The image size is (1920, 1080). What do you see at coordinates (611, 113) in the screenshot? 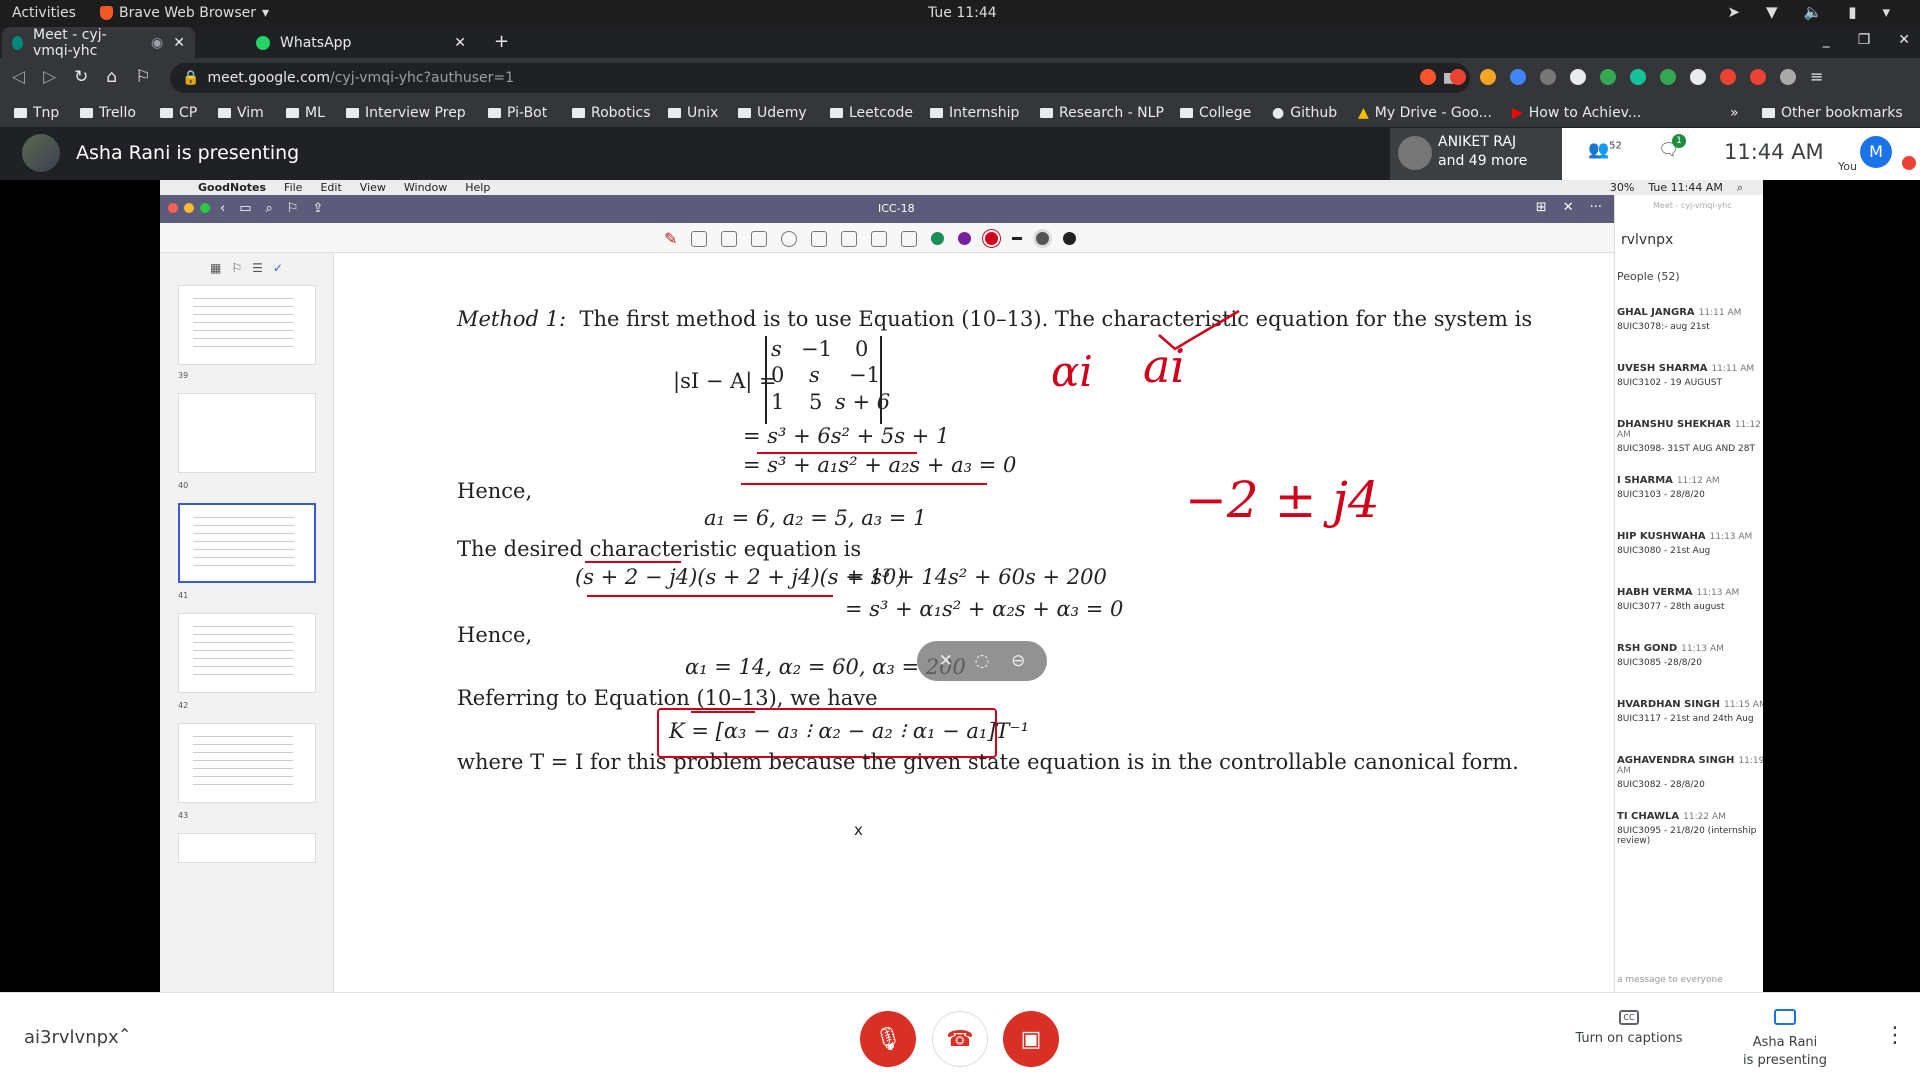
I see `bookmark-item: Robotics` at bounding box center [611, 113].